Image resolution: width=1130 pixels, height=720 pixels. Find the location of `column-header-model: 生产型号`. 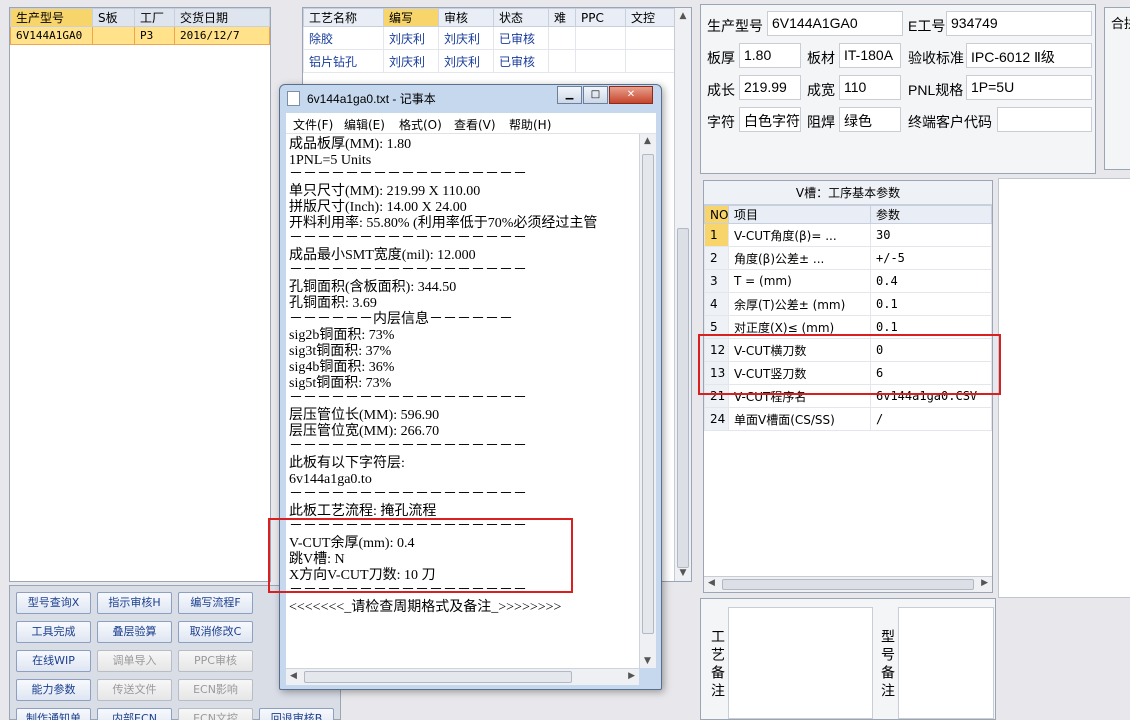

column-header-model: 生产型号 is located at coordinates (51, 17).